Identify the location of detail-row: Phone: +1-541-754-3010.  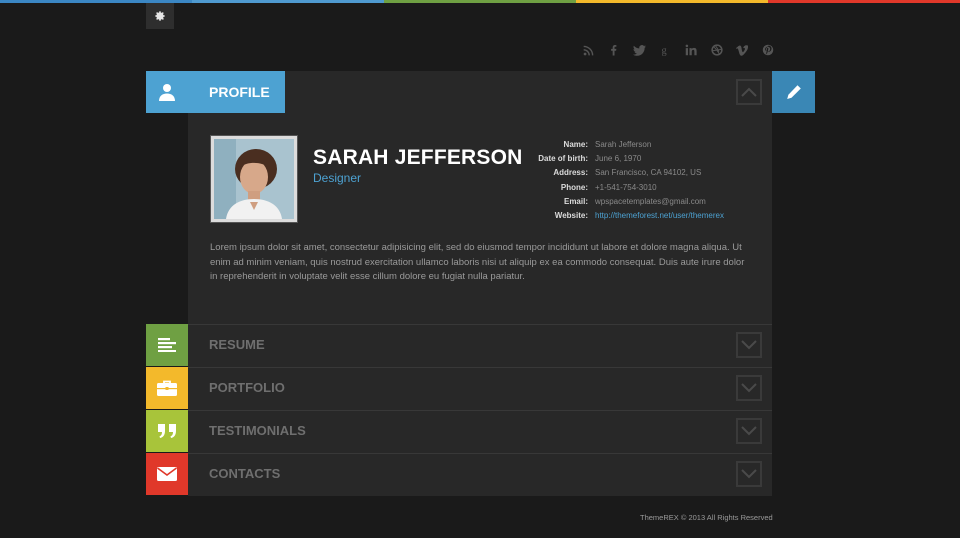
(612, 188).